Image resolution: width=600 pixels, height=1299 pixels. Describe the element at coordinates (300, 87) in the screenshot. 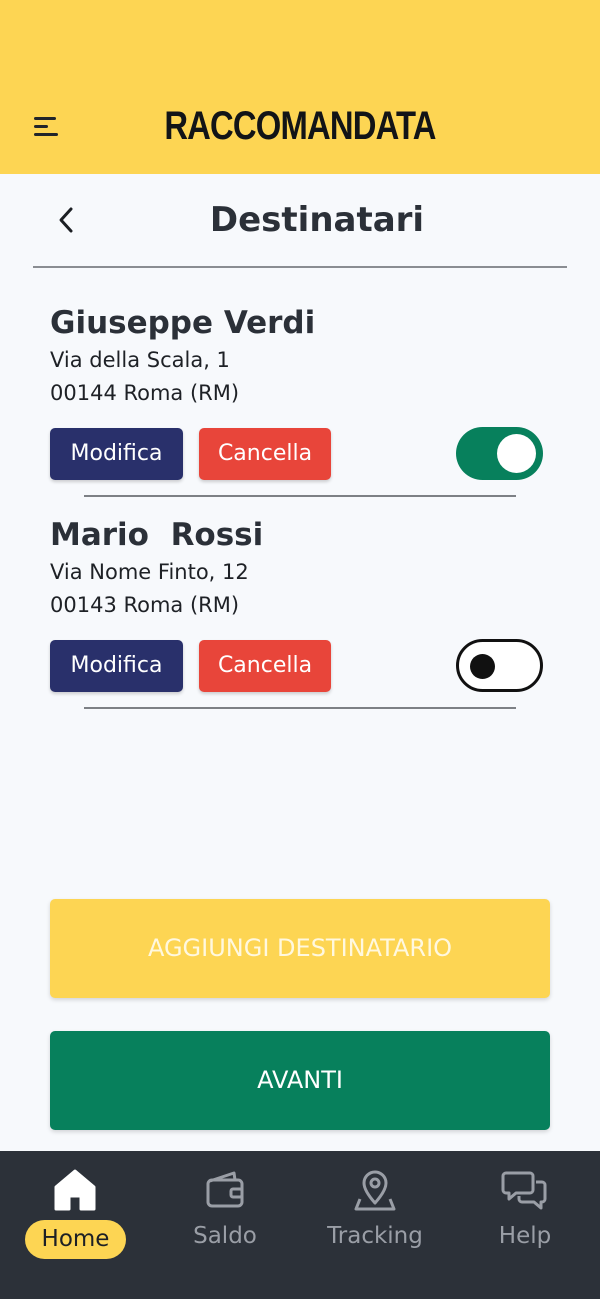

I see `app-header: RACCOMANDATA` at that location.